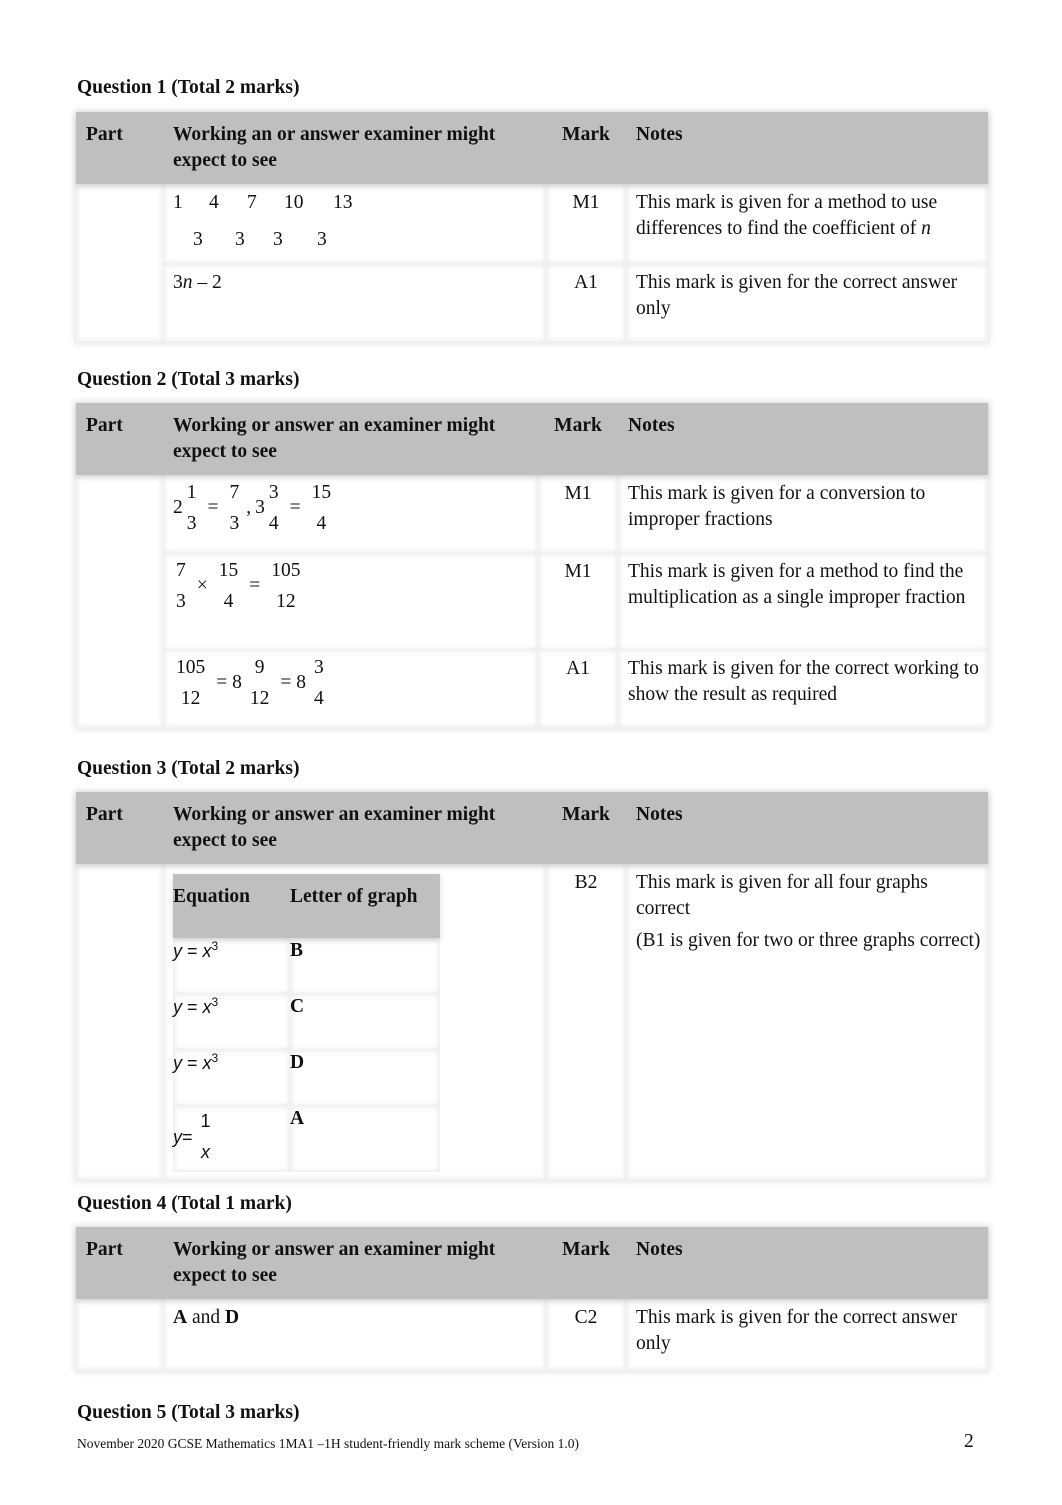 This screenshot has width=1062, height=1505. Describe the element at coordinates (181, 601) in the screenshot. I see `denominator: 3` at that location.